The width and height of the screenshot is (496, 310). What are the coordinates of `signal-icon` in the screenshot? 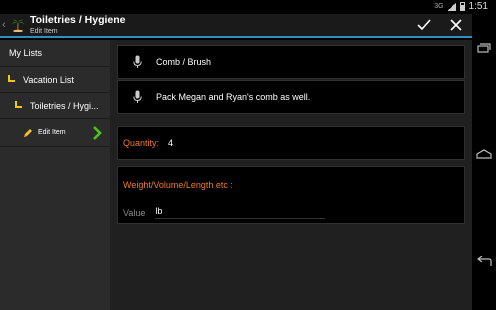 It's located at (451, 6).